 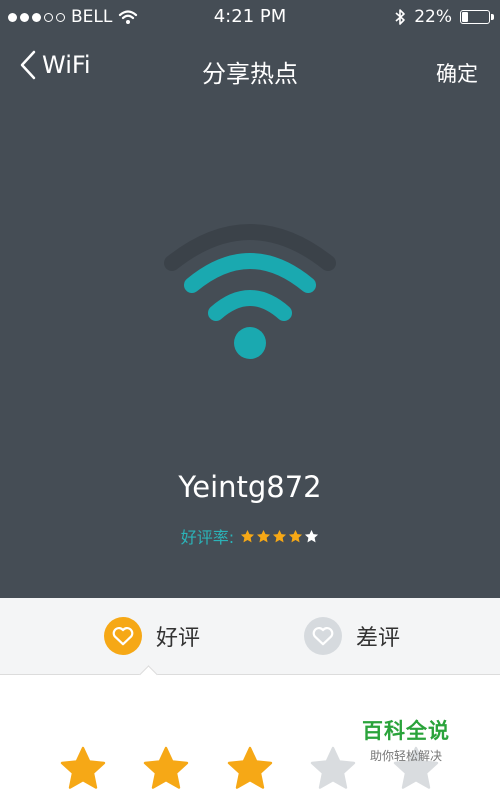 What do you see at coordinates (250, 17) in the screenshot?
I see `status-bar: BELL 4:21 PM 22%` at bounding box center [250, 17].